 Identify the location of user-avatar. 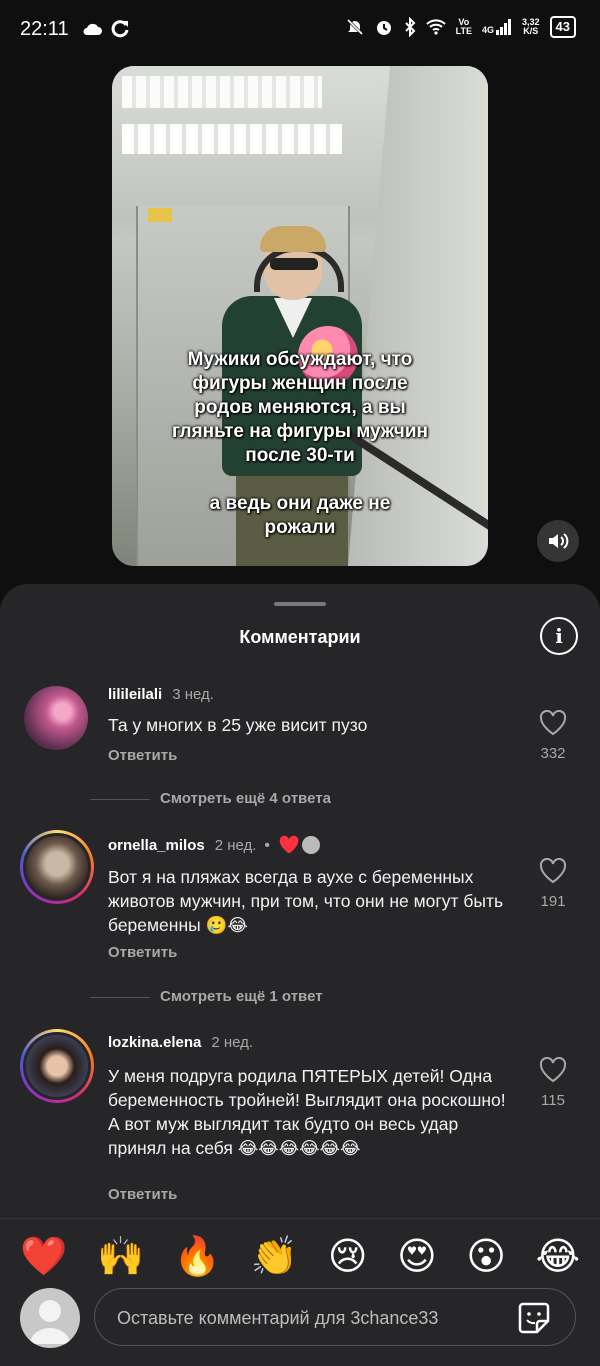
(50, 1318).